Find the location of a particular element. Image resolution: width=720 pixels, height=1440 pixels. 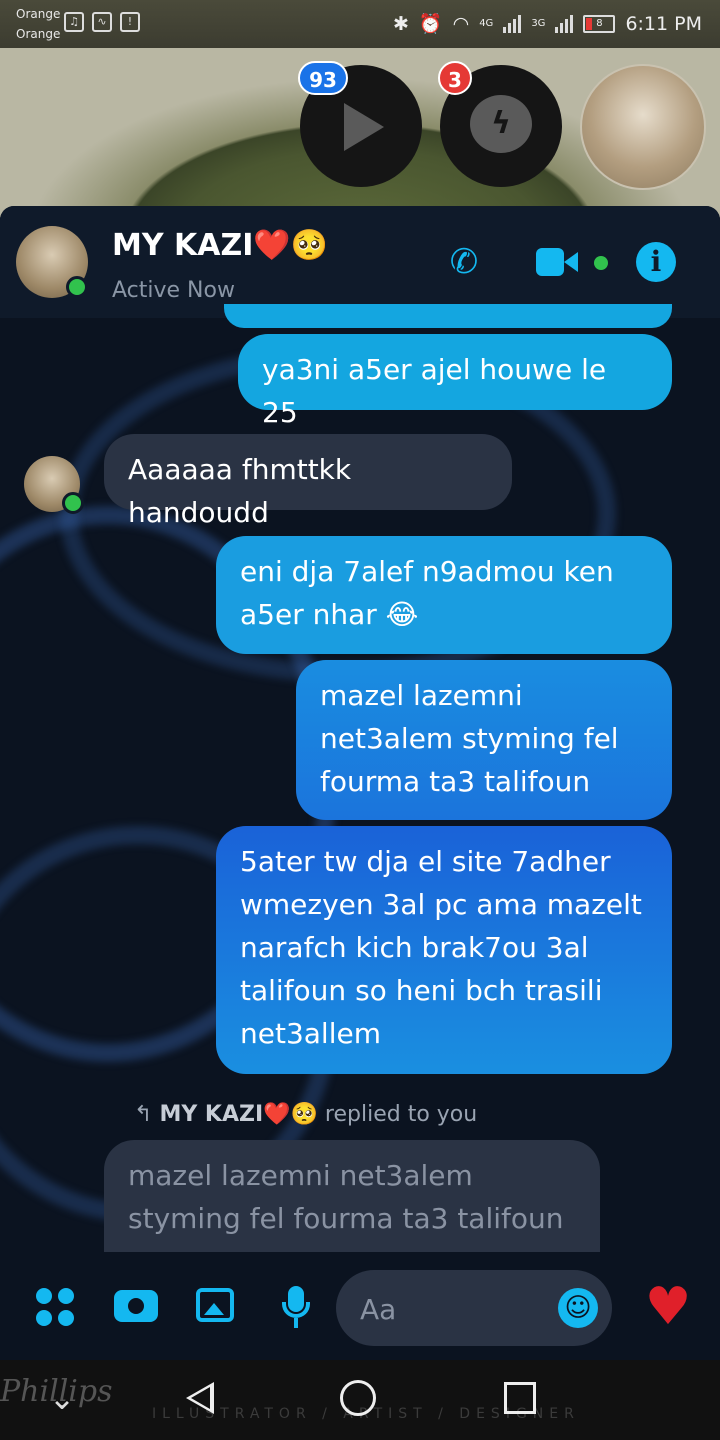

notification-icons: ♫ ∿ ! is located at coordinates (102, 22).